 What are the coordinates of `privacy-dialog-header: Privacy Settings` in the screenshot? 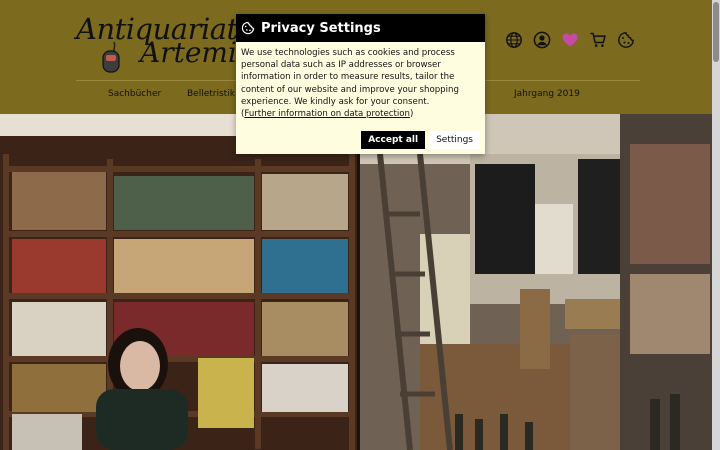 It's located at (360, 28).